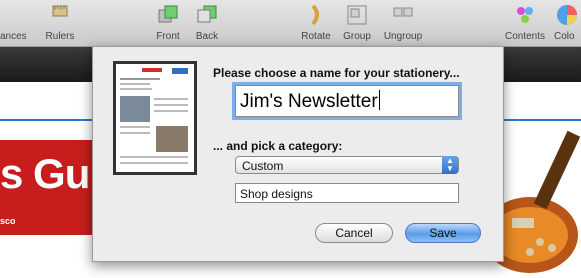 This screenshot has height=278, width=581. Describe the element at coordinates (60, 11) in the screenshot. I see `ruler-icon` at that location.